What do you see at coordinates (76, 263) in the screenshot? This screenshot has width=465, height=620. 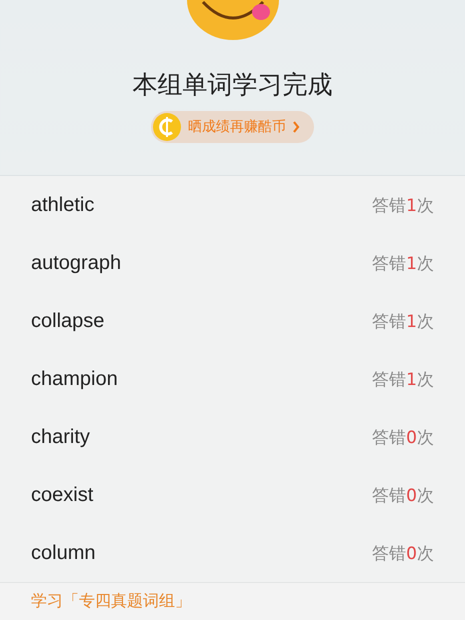 I see `word-text: autograph` at bounding box center [76, 263].